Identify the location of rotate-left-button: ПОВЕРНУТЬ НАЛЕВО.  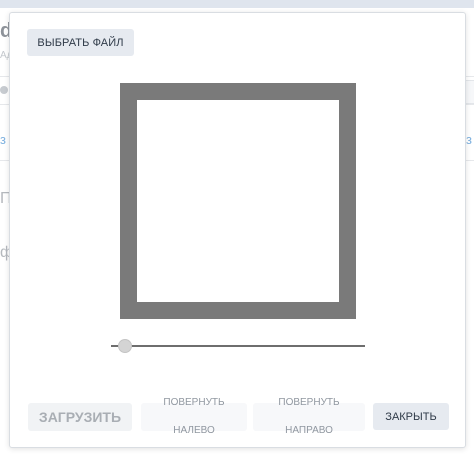
(194, 416).